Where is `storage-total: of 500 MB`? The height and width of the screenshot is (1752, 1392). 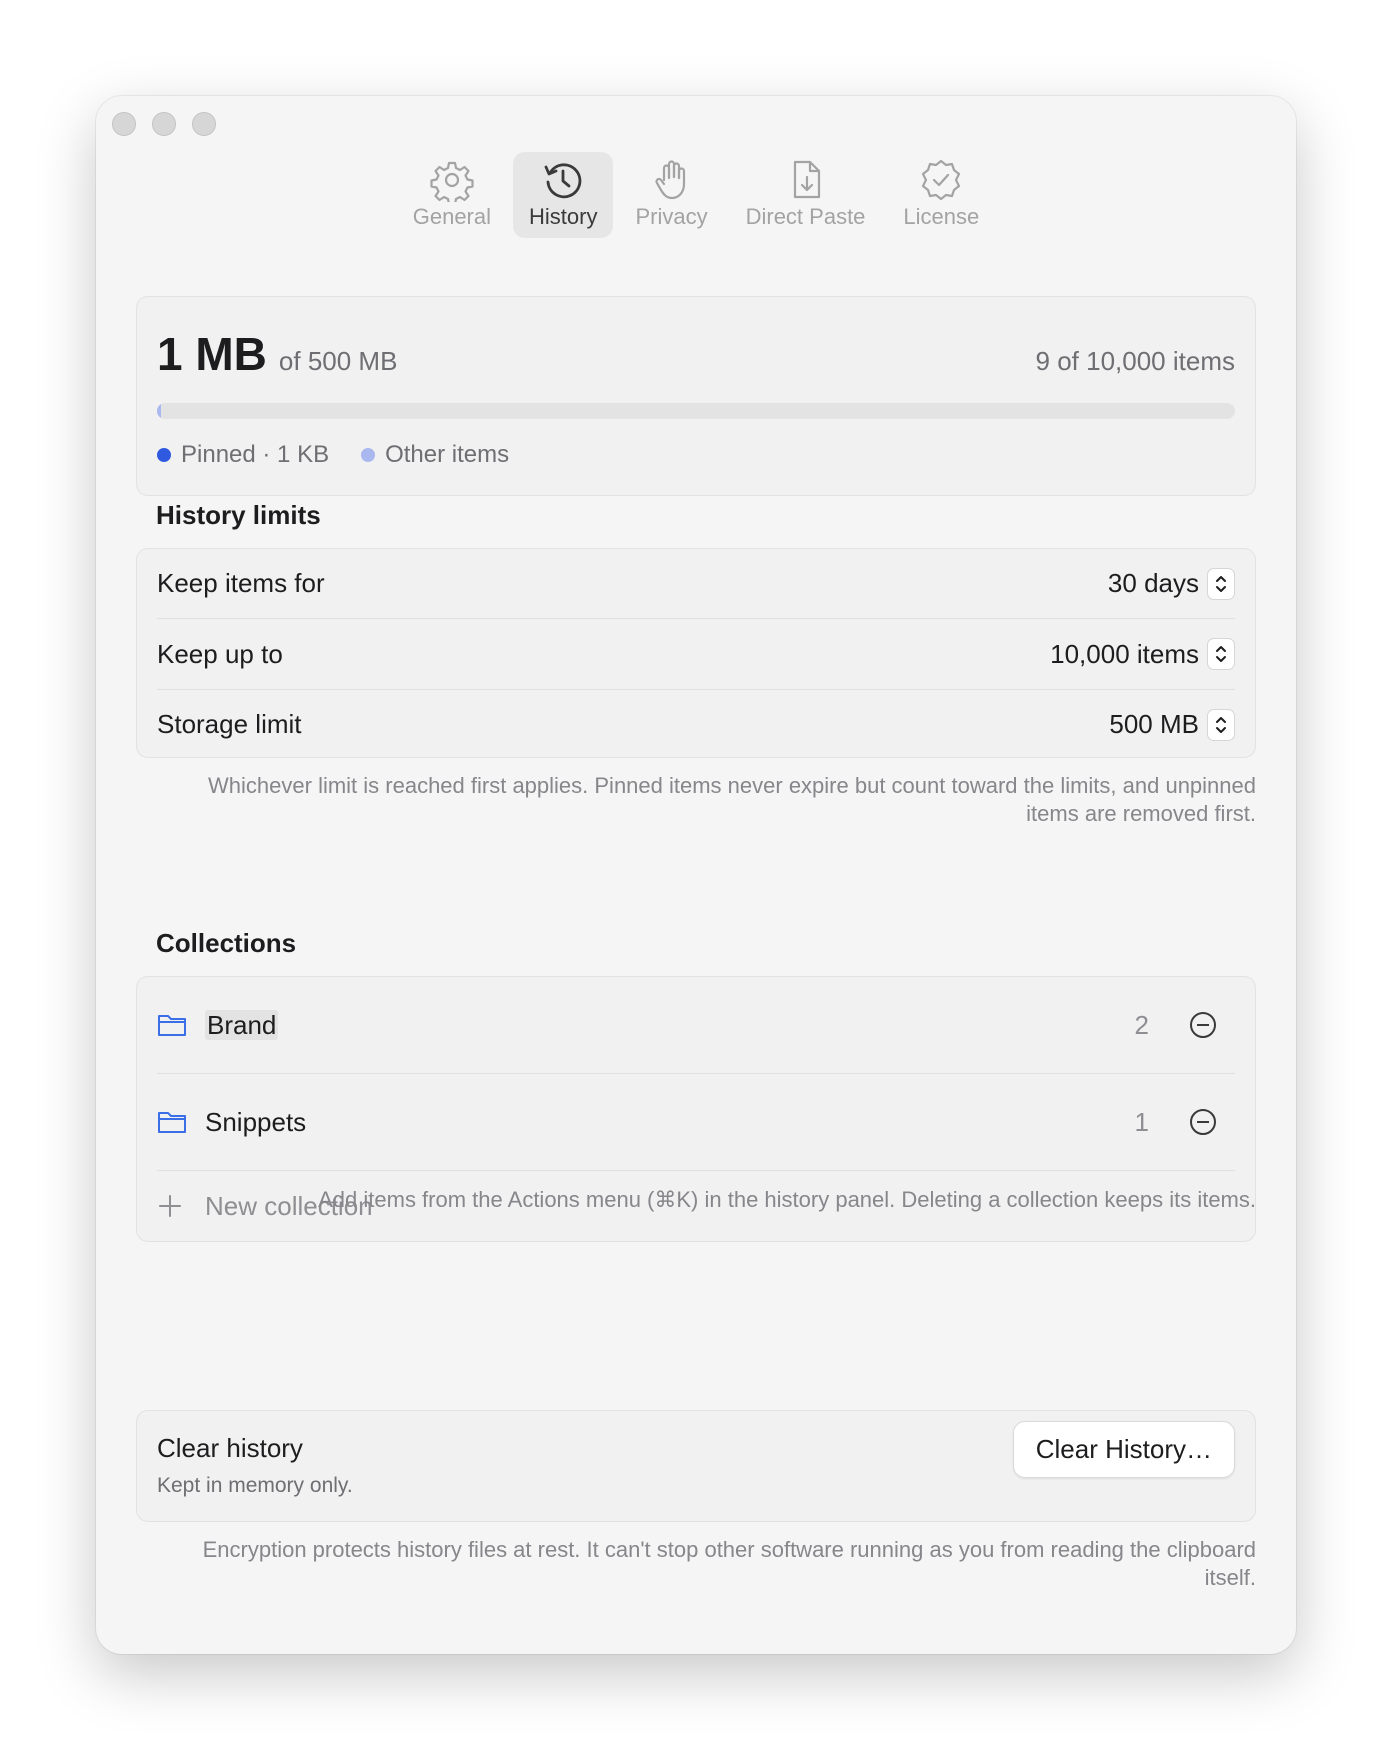 storage-total: of 500 MB is located at coordinates (338, 361).